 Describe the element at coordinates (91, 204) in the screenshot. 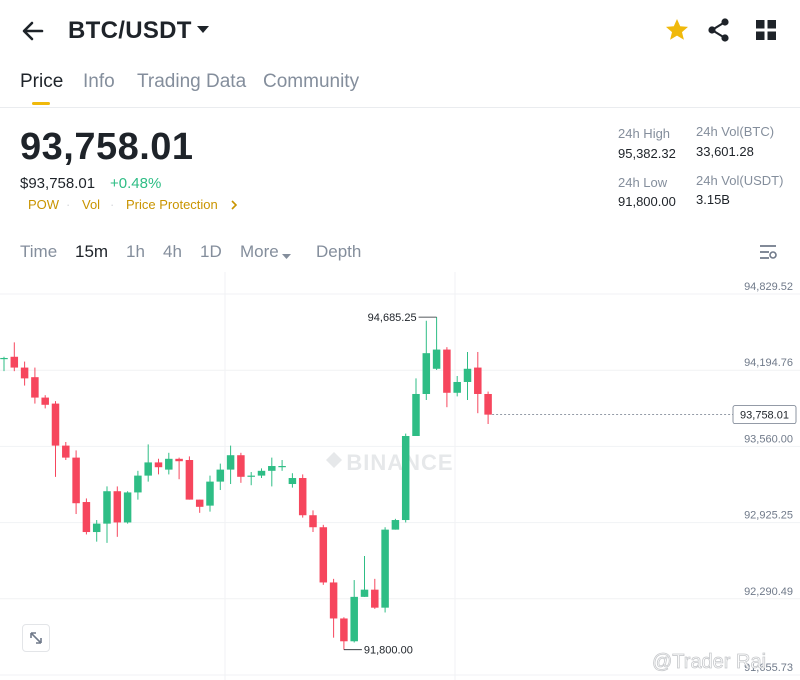

I see `tag-vol: Vol` at that location.